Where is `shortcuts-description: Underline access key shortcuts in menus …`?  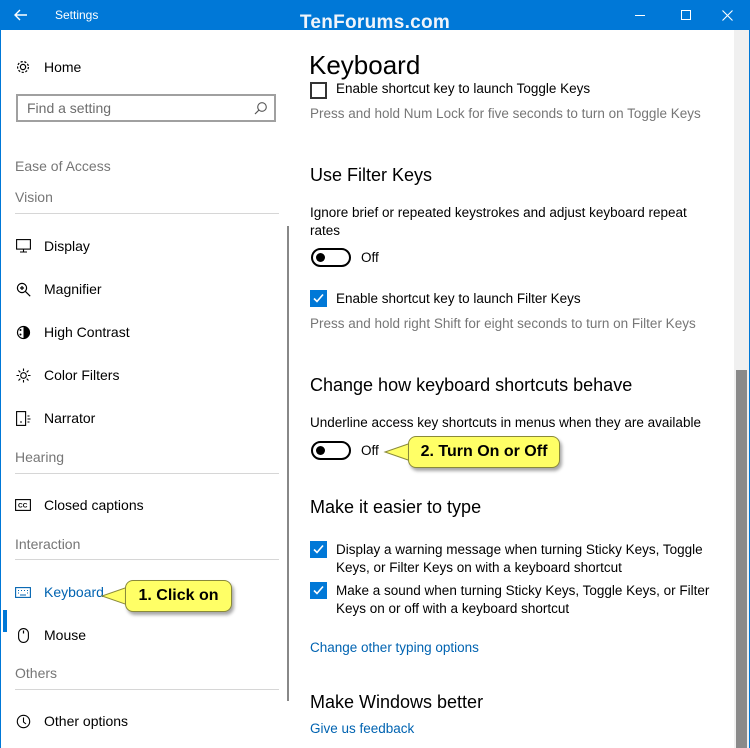
shortcuts-description: Underline access key shortcuts in menus … is located at coordinates (505, 422).